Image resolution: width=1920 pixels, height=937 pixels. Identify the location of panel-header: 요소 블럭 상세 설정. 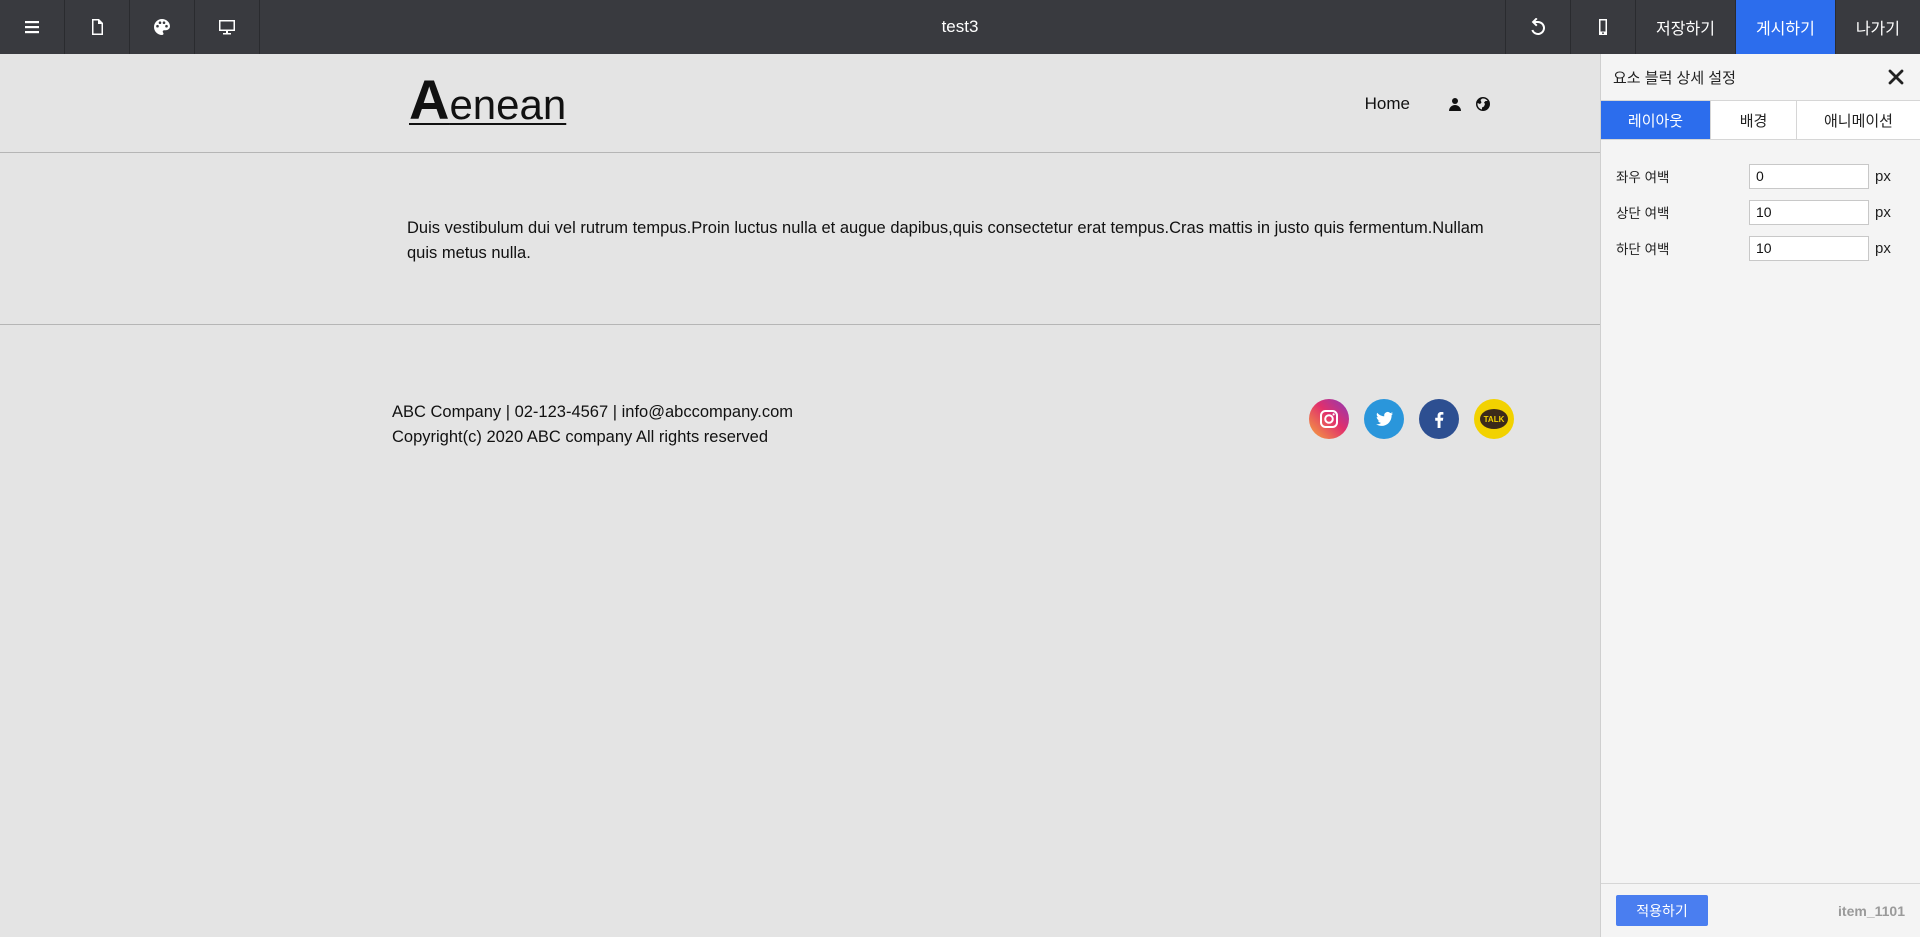
(1760, 77).